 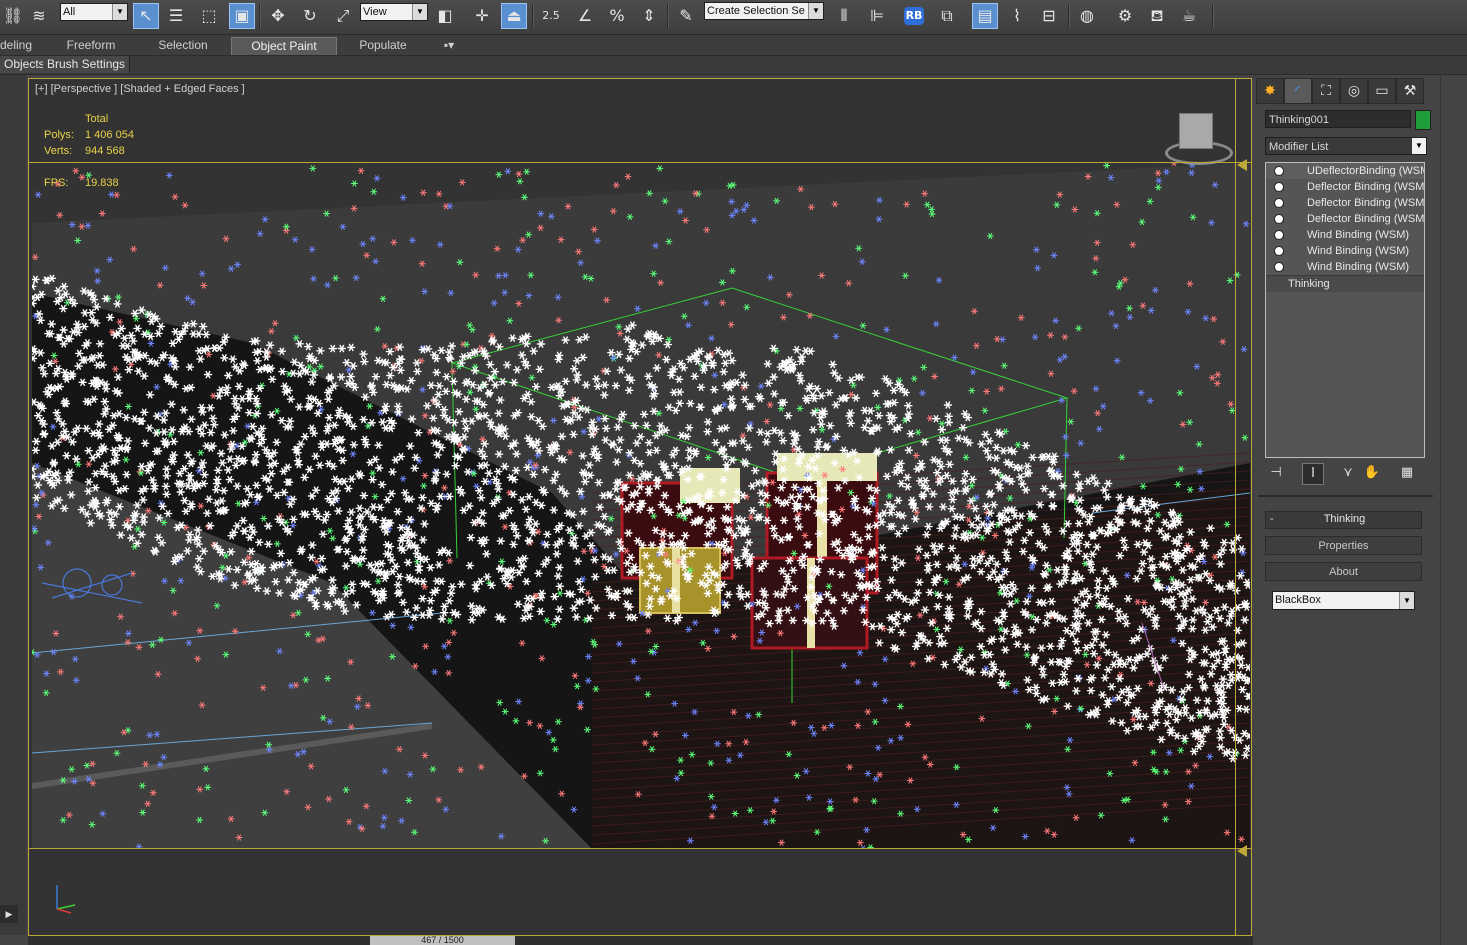 I want to click on schematic-view-icon: ⊟, so click(x=1049, y=16).